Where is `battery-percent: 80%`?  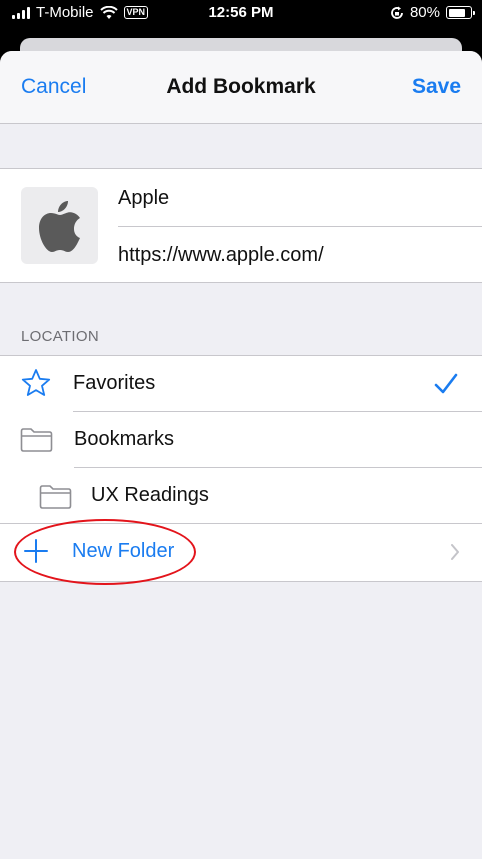 battery-percent: 80% is located at coordinates (424, 12).